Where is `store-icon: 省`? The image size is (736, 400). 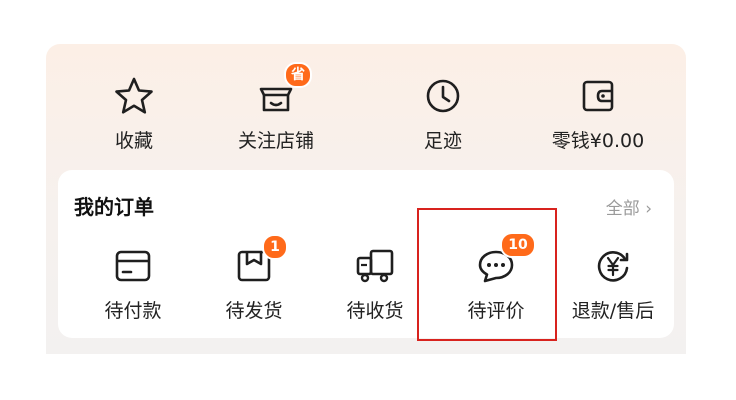 store-icon: 省 is located at coordinates (283, 90).